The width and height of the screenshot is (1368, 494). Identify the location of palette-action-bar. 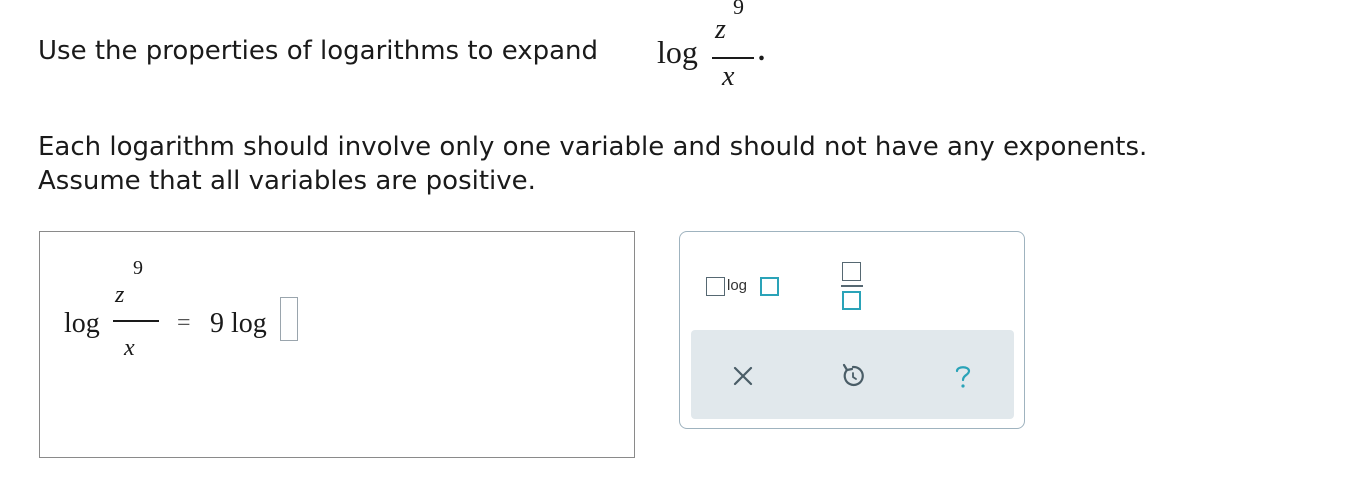
(852, 374).